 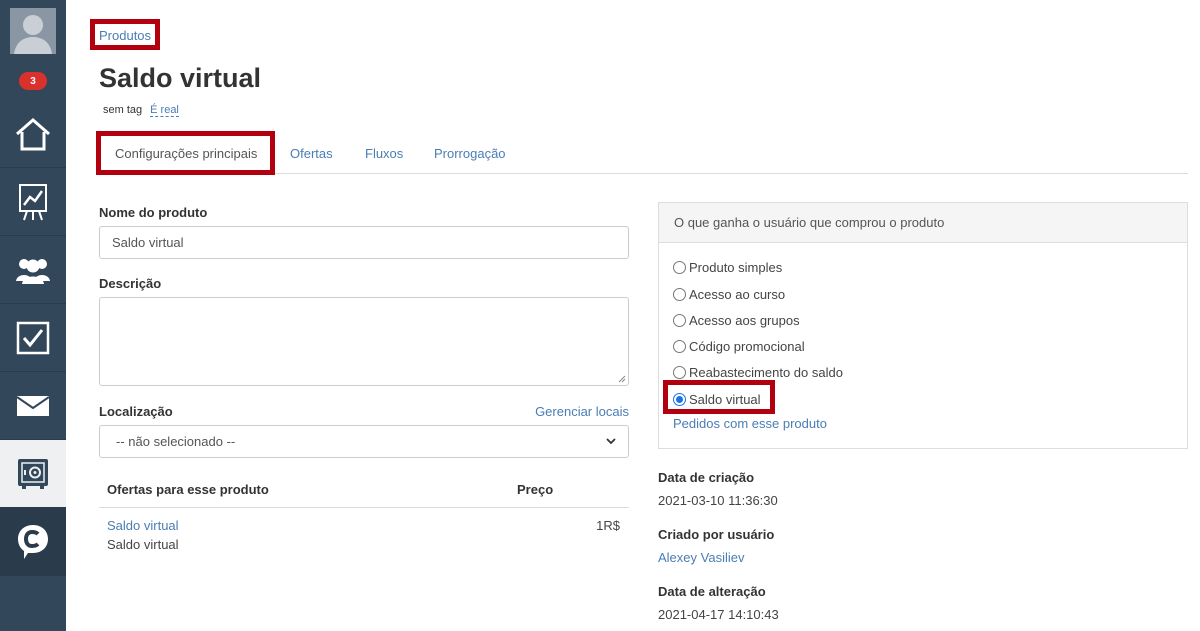 I want to click on tasks-icon, so click(x=33, y=337).